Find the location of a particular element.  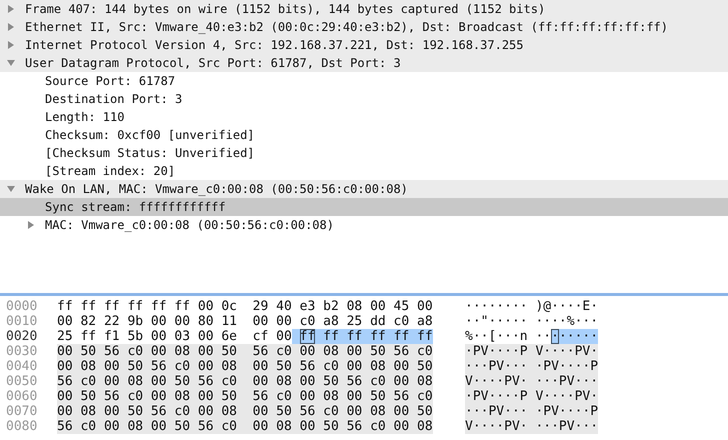

hex-bytes: 00 82 22 9b 00 00 80 11 is located at coordinates (147, 321).